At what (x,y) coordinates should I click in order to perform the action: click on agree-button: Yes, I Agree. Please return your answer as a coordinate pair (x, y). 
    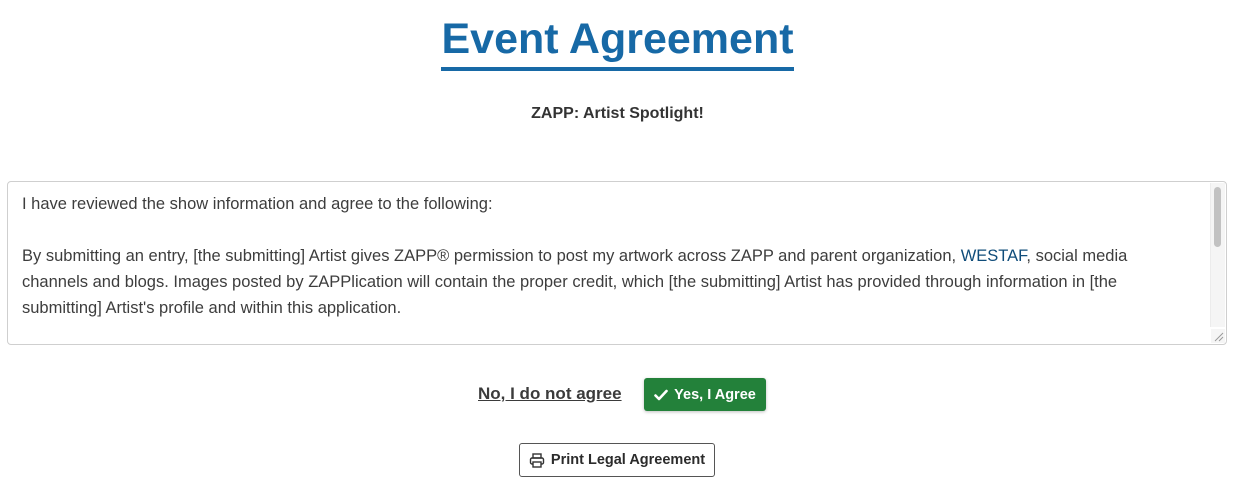
    Looking at the image, I should click on (705, 394).